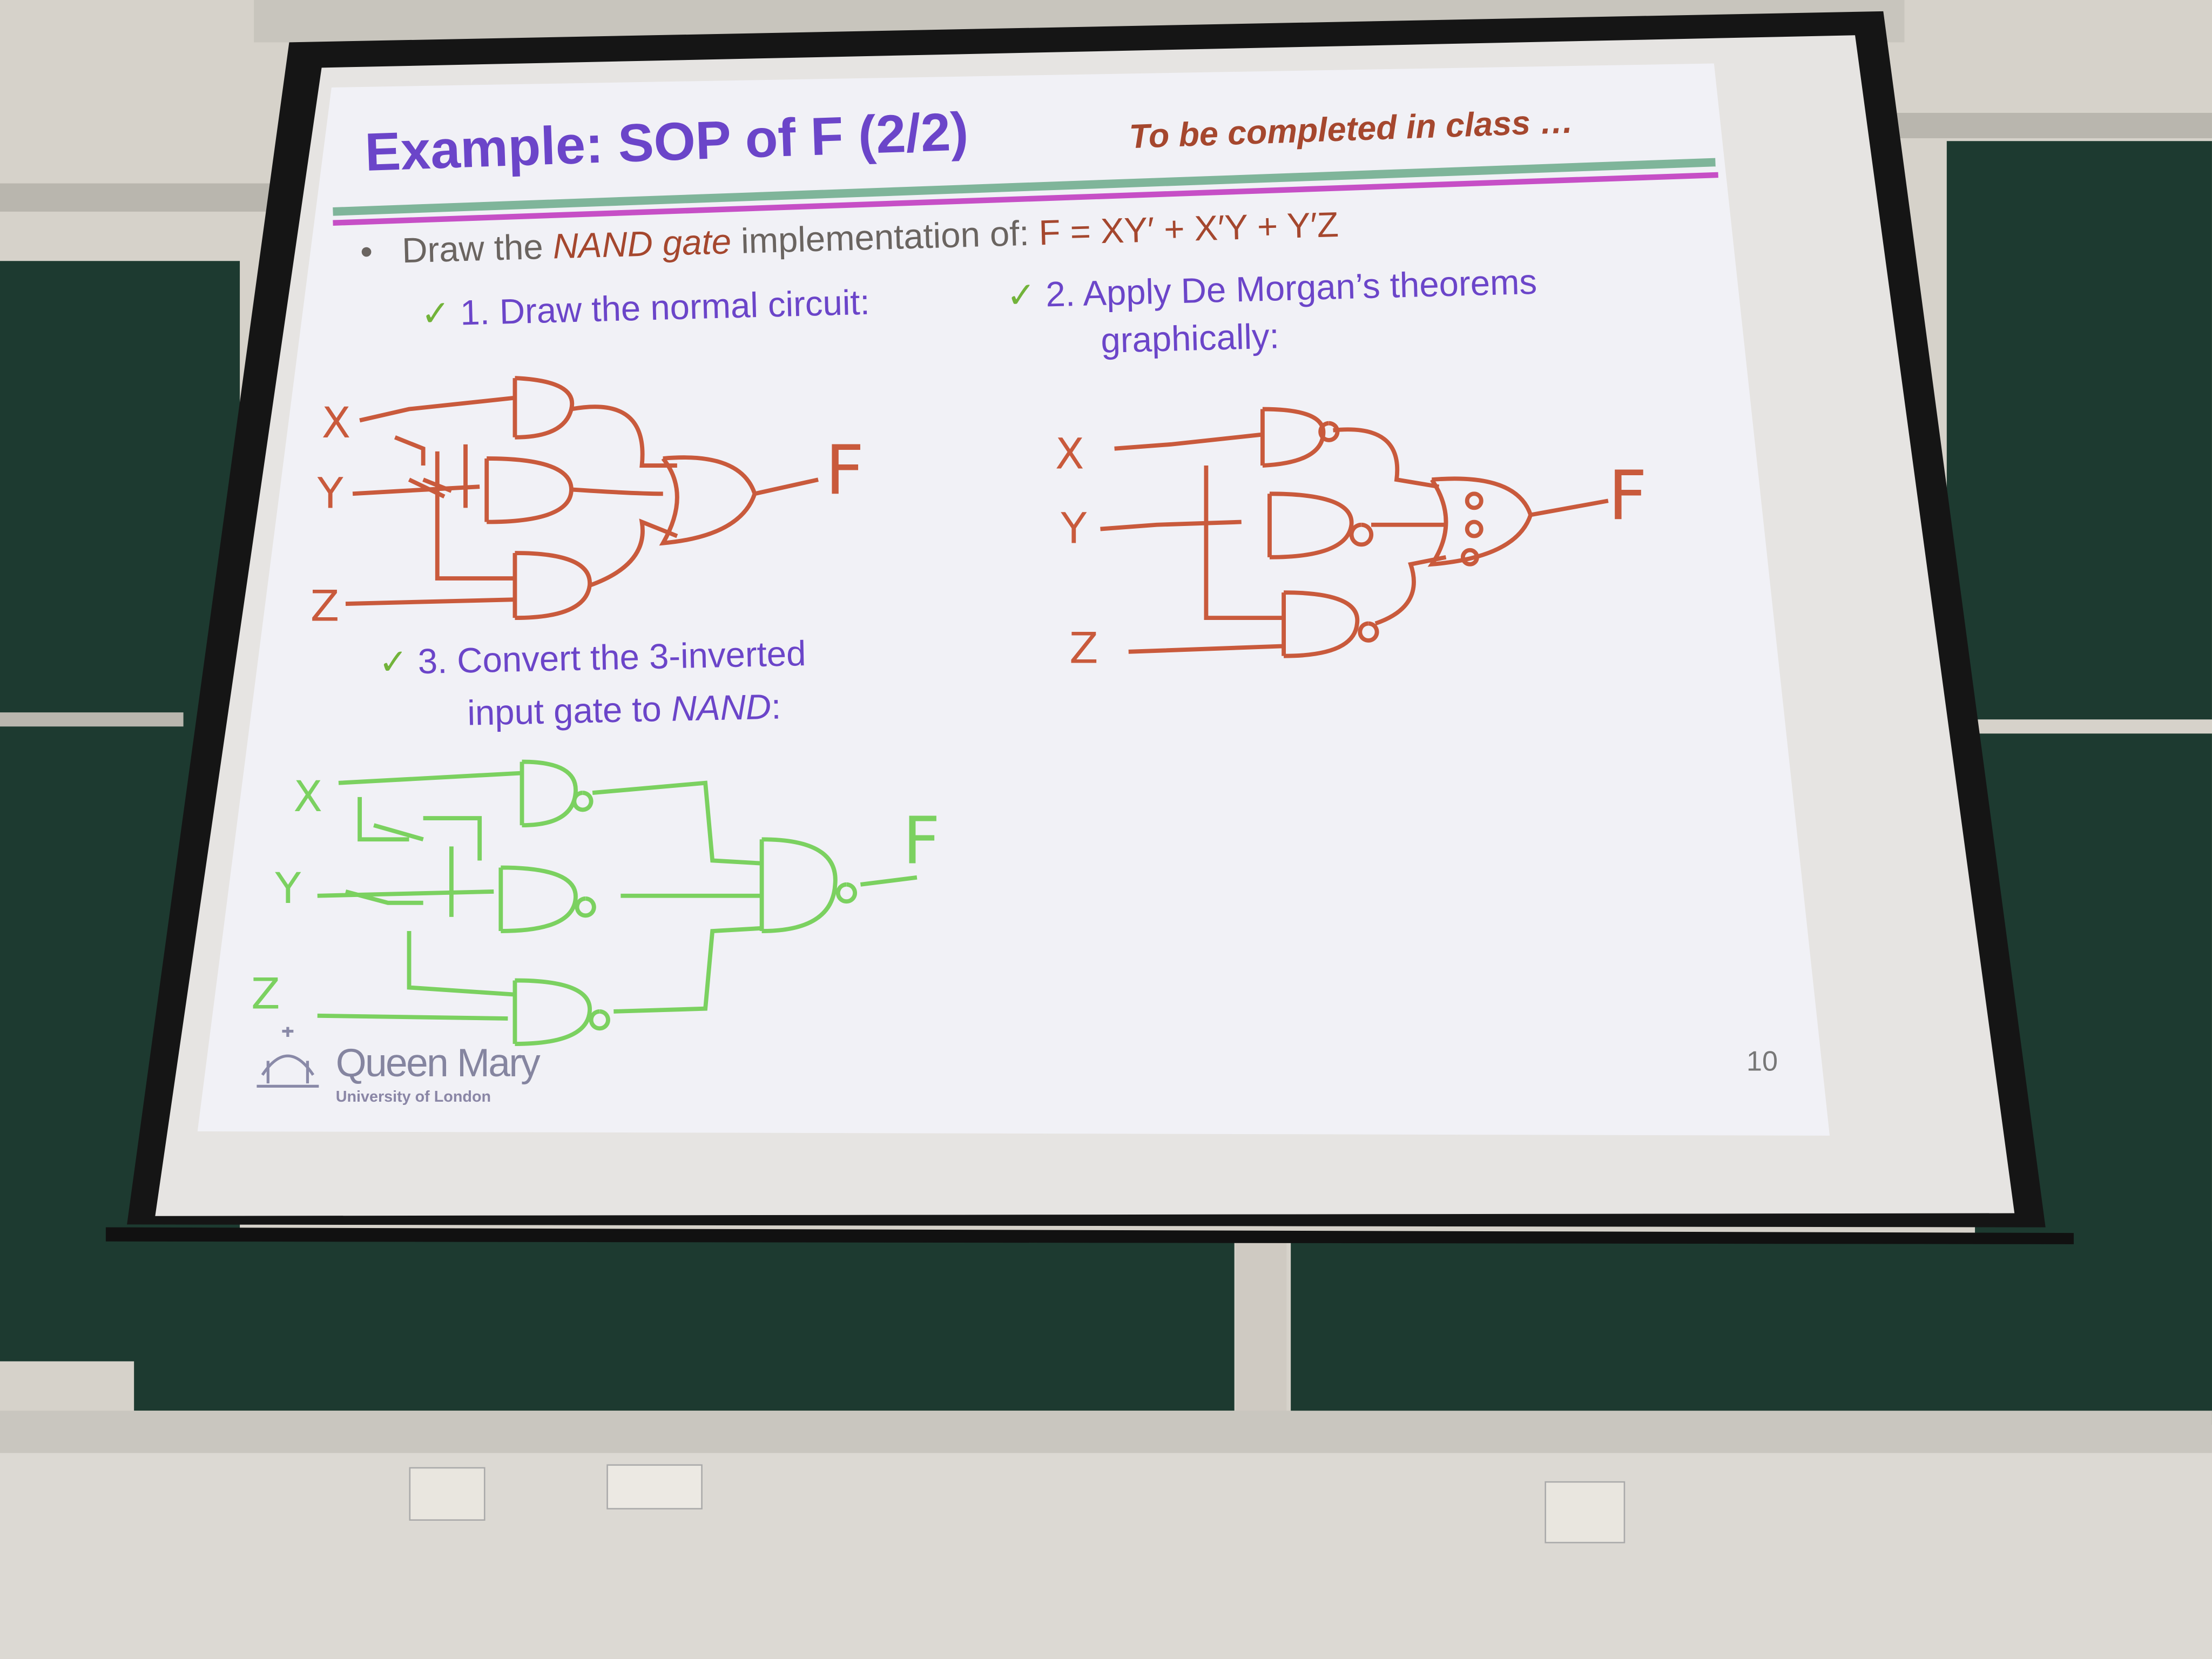  I want to click on step-3-line2: input gate to NAND:, so click(624, 711).